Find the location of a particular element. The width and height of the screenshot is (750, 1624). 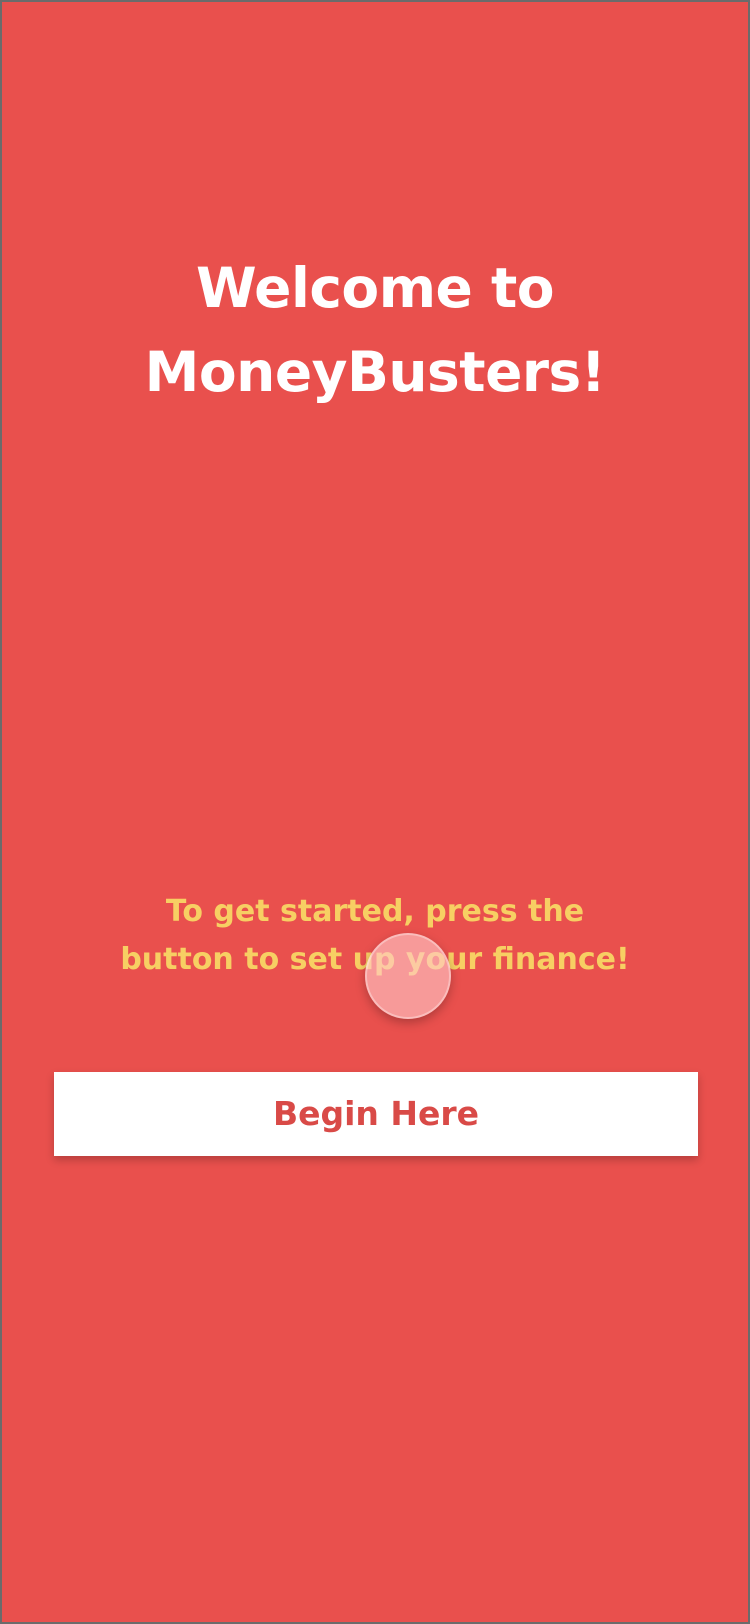

instruction-line1: To get started, press the is located at coordinates (375, 911).